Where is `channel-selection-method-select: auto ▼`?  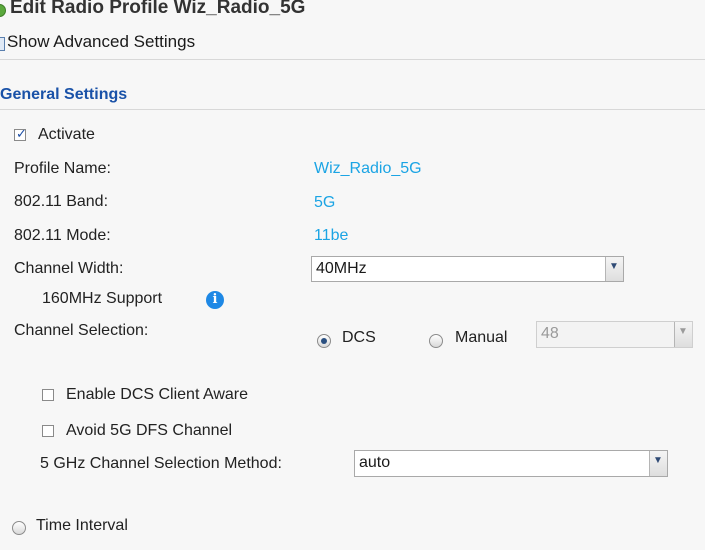
channel-selection-method-select: auto ▼ is located at coordinates (511, 463).